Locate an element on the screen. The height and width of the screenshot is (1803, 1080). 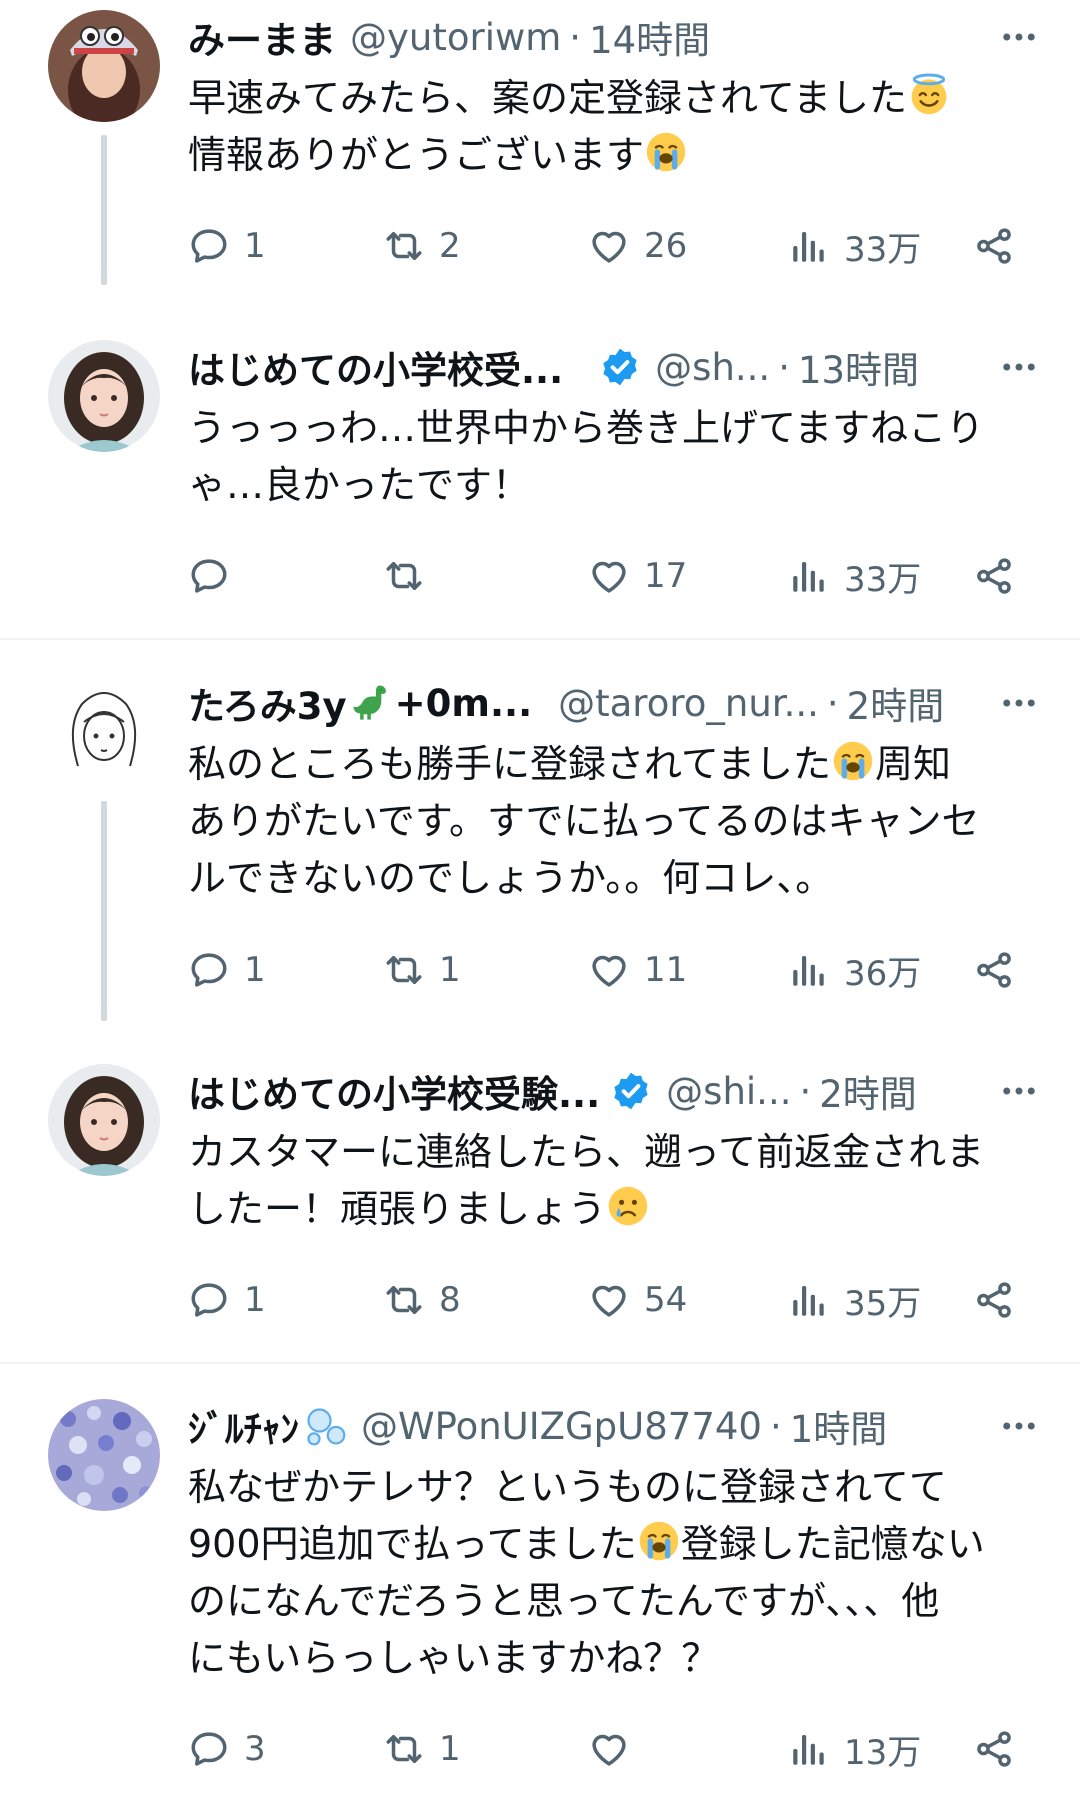
user-handle: @WPonUIZGpU87740 is located at coordinates (561, 1426).